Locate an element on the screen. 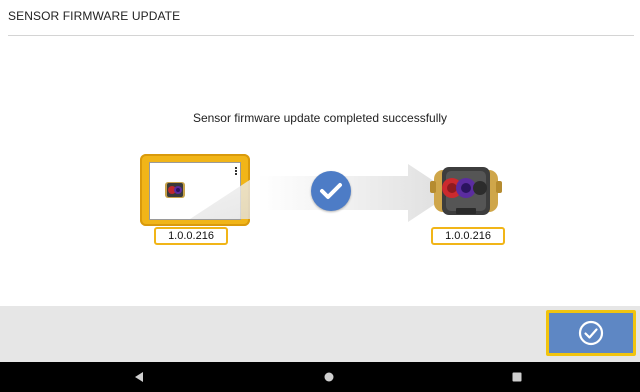 The width and height of the screenshot is (640, 392). source-version-label: 1.0.0.216 is located at coordinates (191, 236).